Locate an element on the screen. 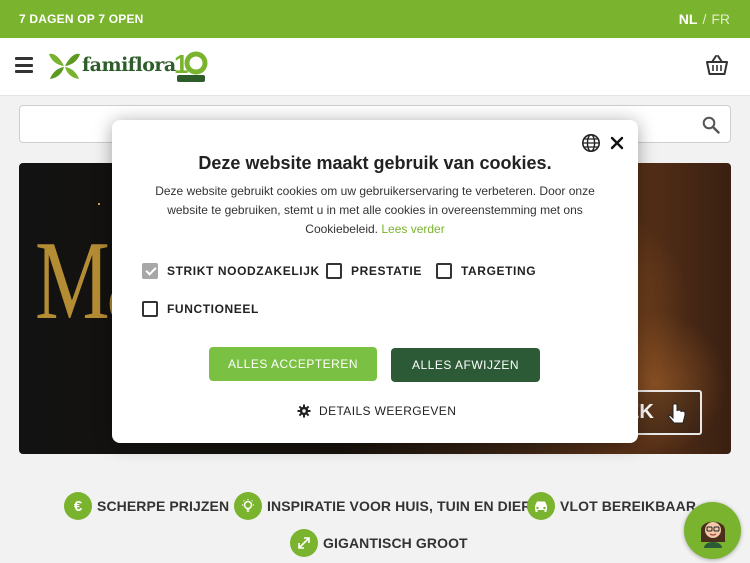 The image size is (750, 563). read-more-link: Lees verder is located at coordinates (412, 229).